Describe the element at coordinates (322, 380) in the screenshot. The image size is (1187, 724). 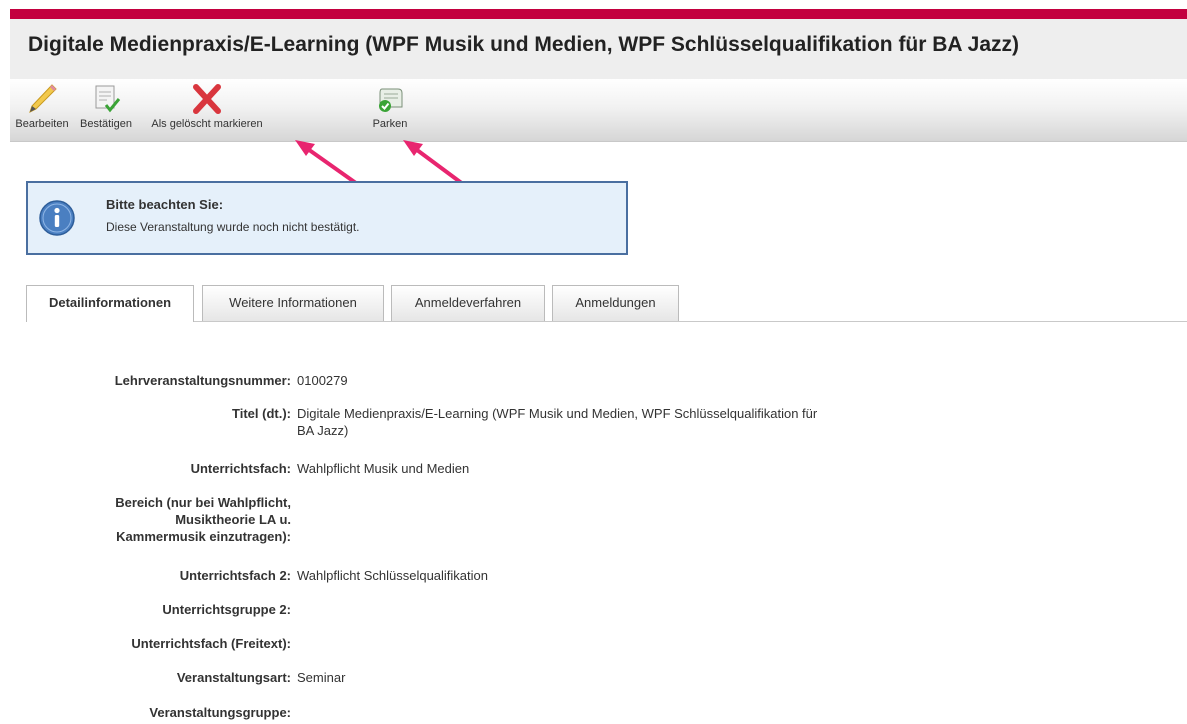
I see `field-value: 0100279` at that location.